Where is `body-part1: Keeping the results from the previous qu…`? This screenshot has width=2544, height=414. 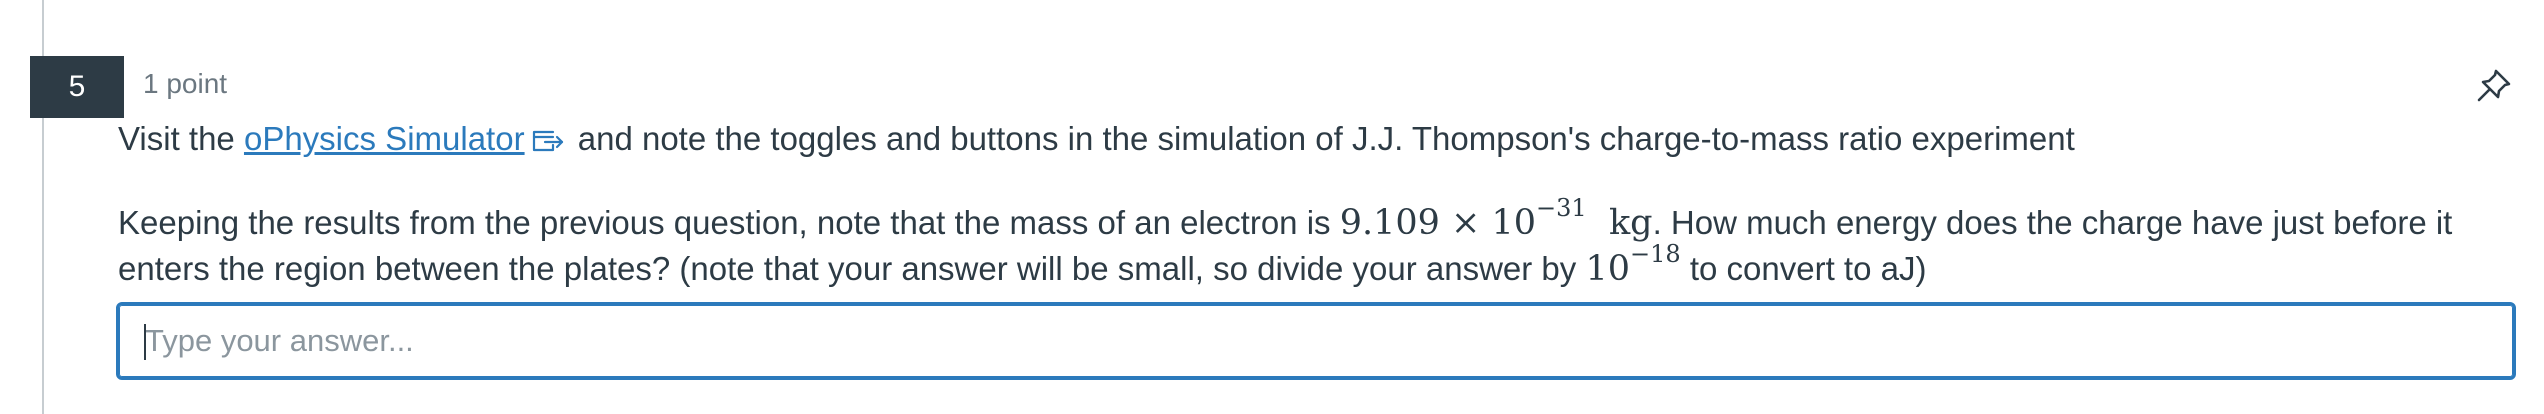
body-part1: Keeping the results from the previous qu… is located at coordinates (729, 222).